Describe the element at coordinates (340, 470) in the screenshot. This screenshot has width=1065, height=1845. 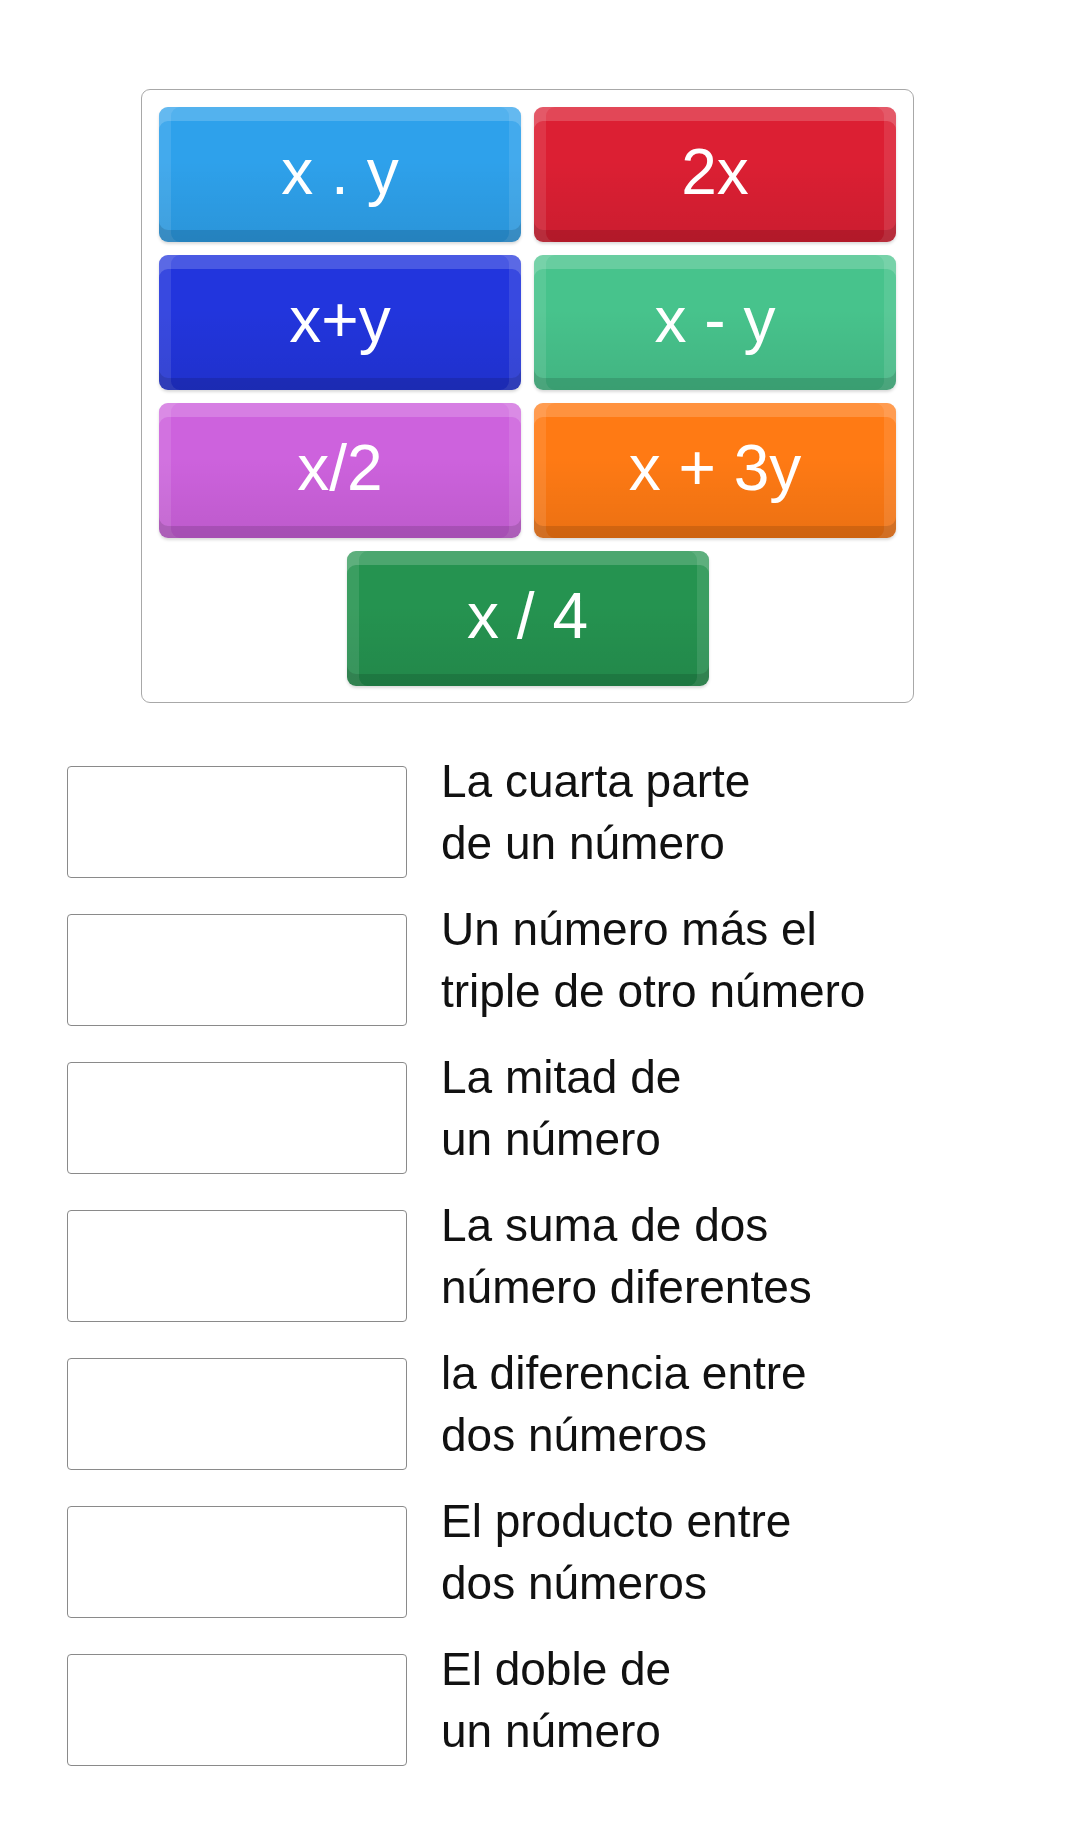
I see `answer-tile: x/2` at that location.